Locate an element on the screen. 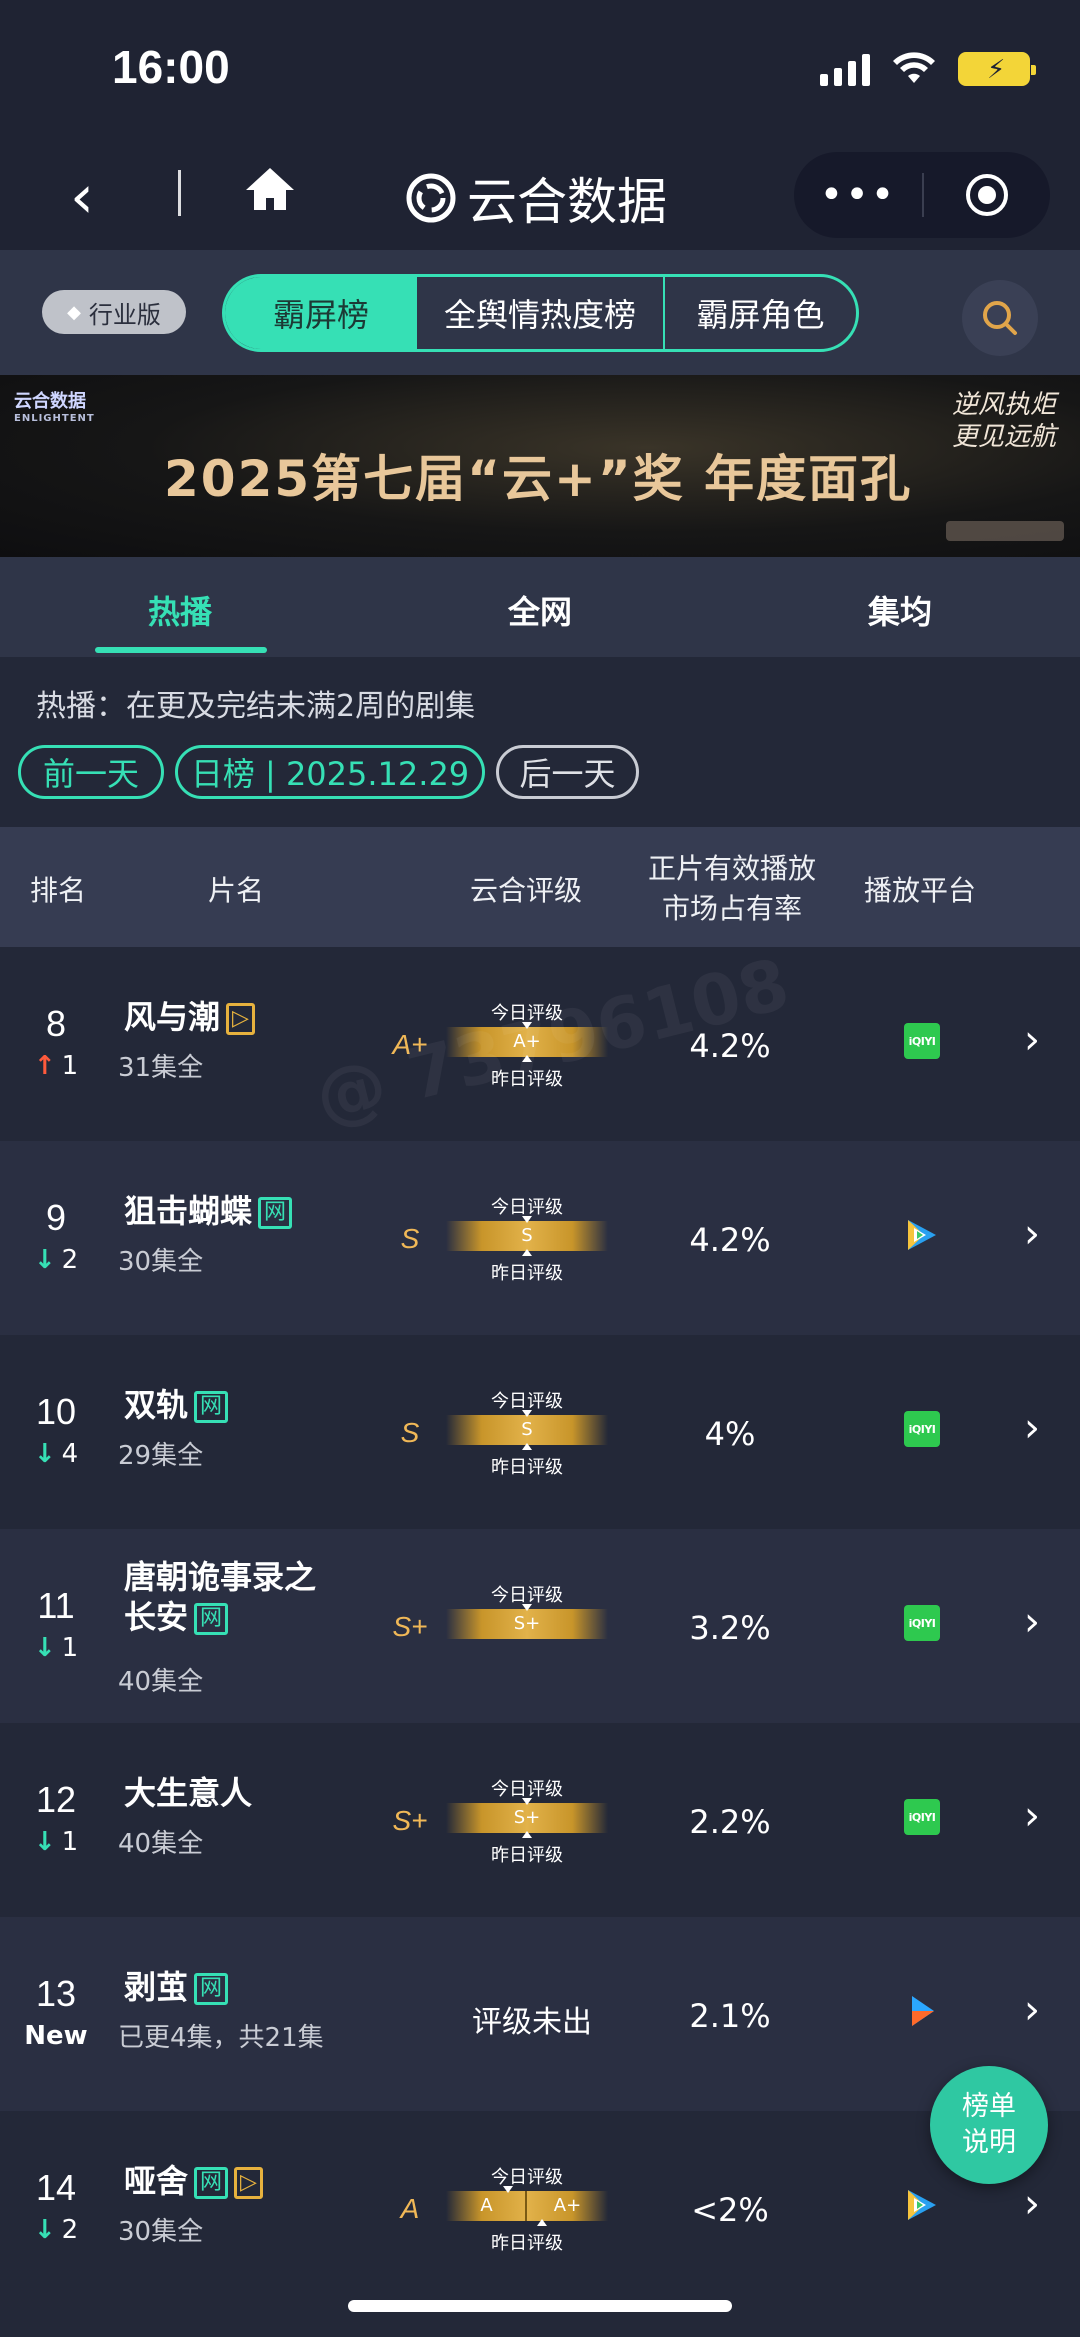 Image resolution: width=1080 pixels, height=2337 pixels. list-description: 热播：在更及完结未满2周的剧集 is located at coordinates (256, 706).